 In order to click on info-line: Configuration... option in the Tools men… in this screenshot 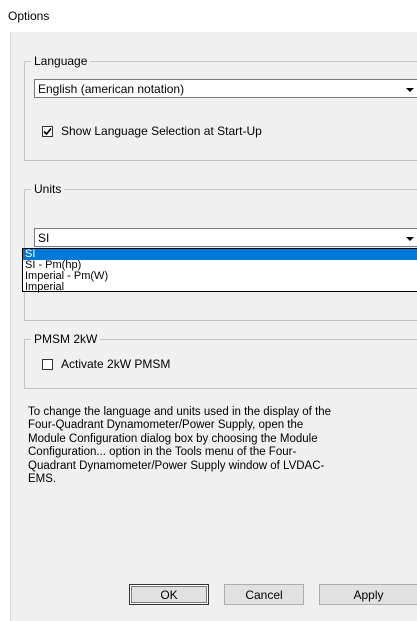, I will do `click(162, 452)`.